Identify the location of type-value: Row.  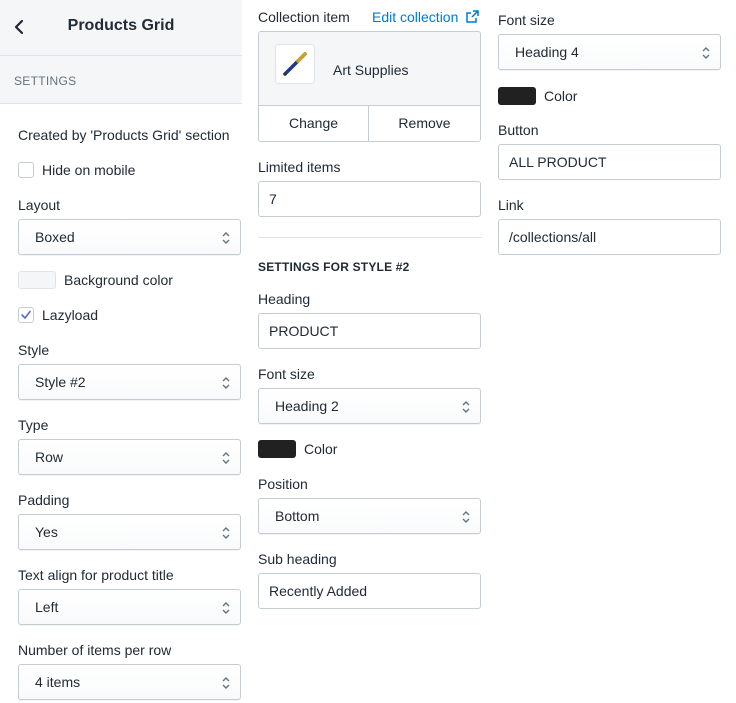
(49, 457).